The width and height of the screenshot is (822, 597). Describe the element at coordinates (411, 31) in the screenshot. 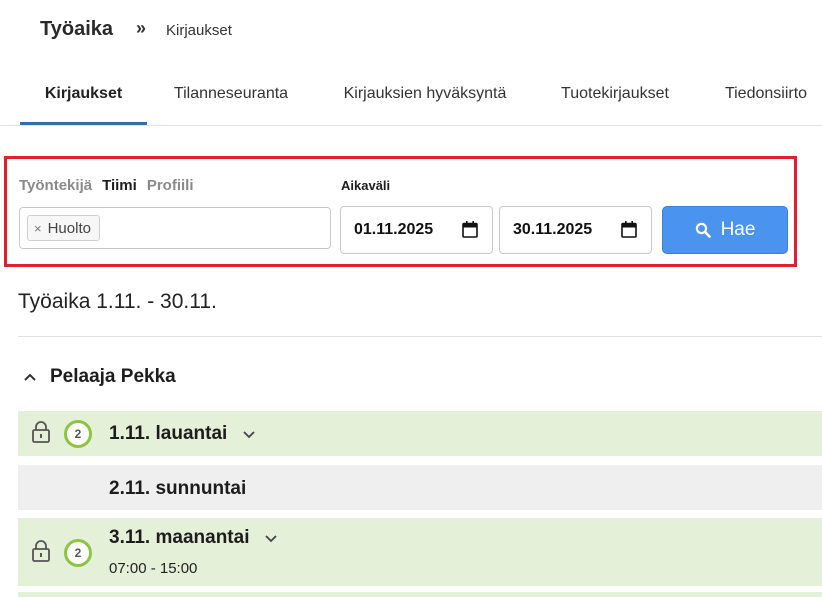

I see `page-header: Työaika » Kirjaukset` at that location.